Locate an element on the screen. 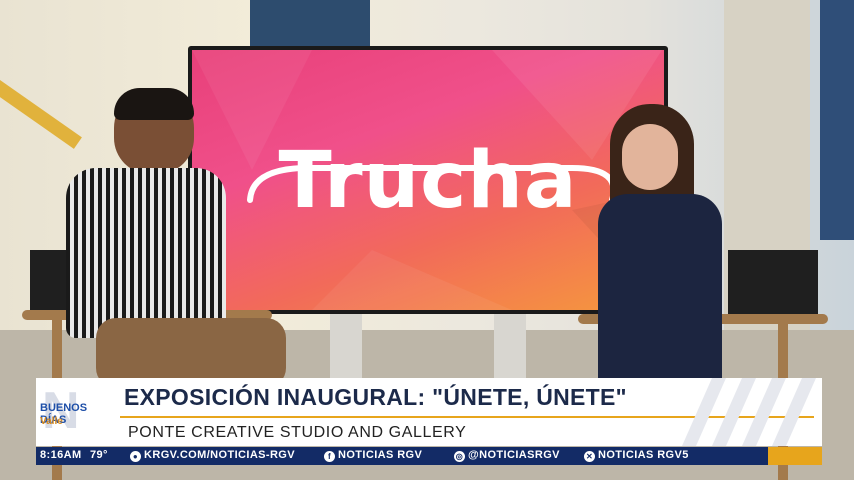 The image size is (854, 480). wall-panel-right is located at coordinates (837, 120).